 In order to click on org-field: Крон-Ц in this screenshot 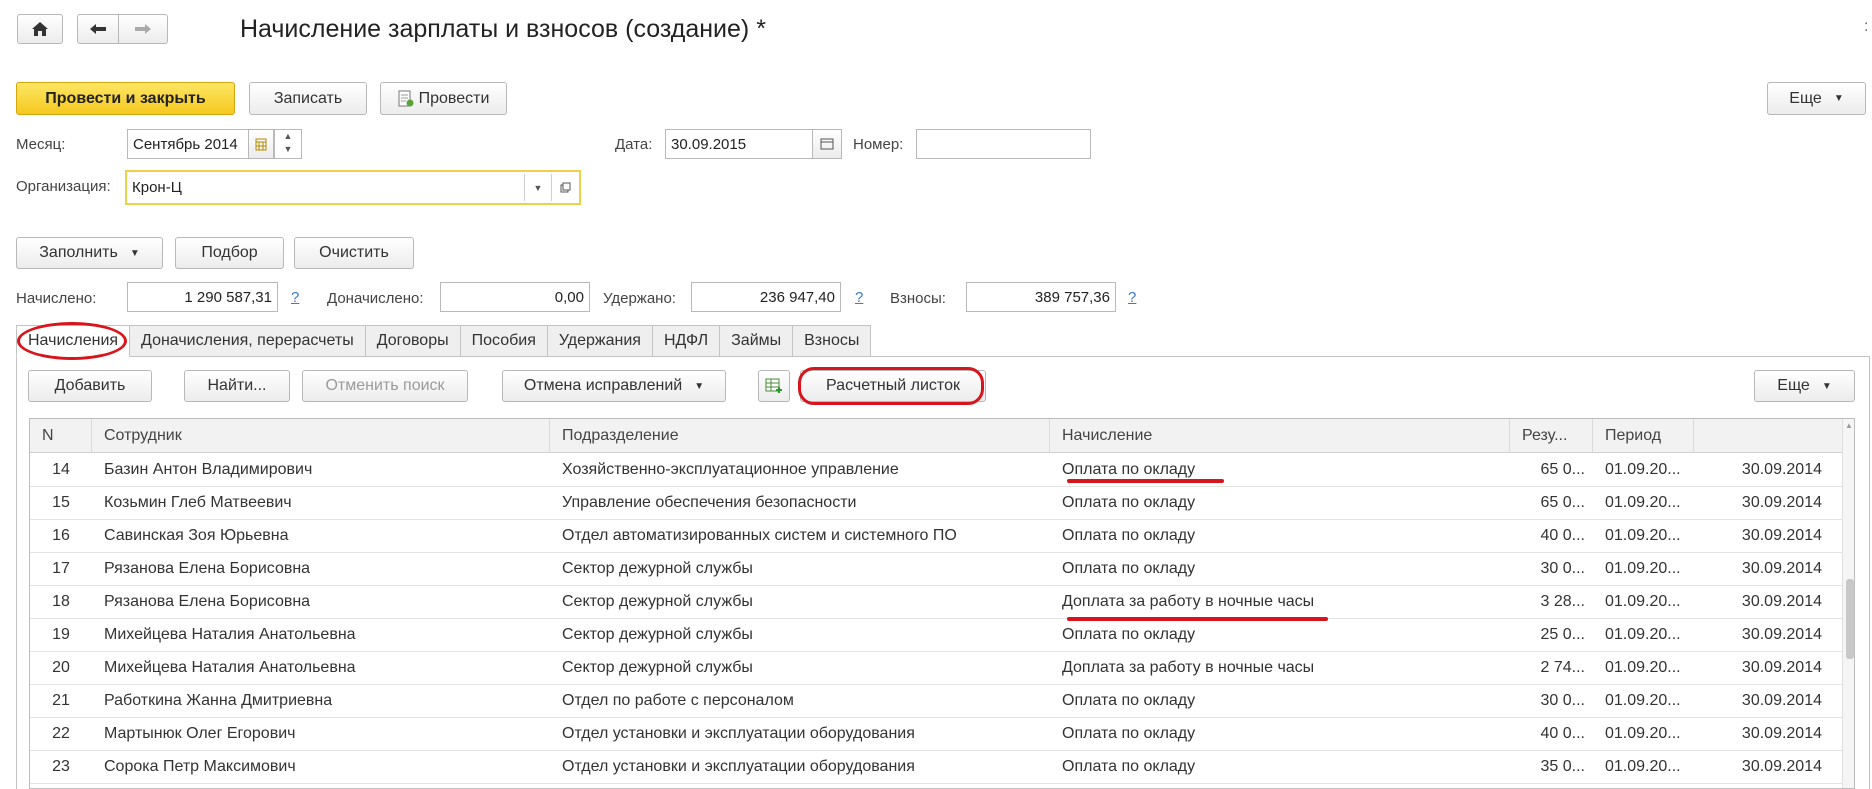, I will do `click(353, 187)`.